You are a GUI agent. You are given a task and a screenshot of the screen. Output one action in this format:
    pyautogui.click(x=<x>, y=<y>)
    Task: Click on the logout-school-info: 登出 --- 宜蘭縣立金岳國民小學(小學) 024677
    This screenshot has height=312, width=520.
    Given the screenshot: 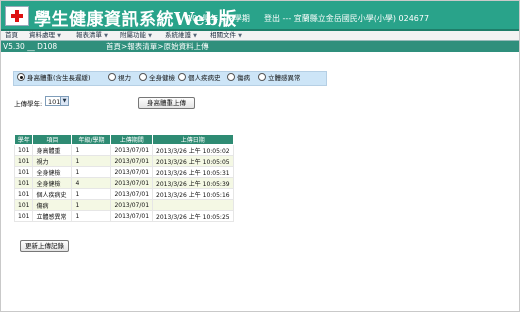 What is the action you would take?
    pyautogui.click(x=346, y=18)
    